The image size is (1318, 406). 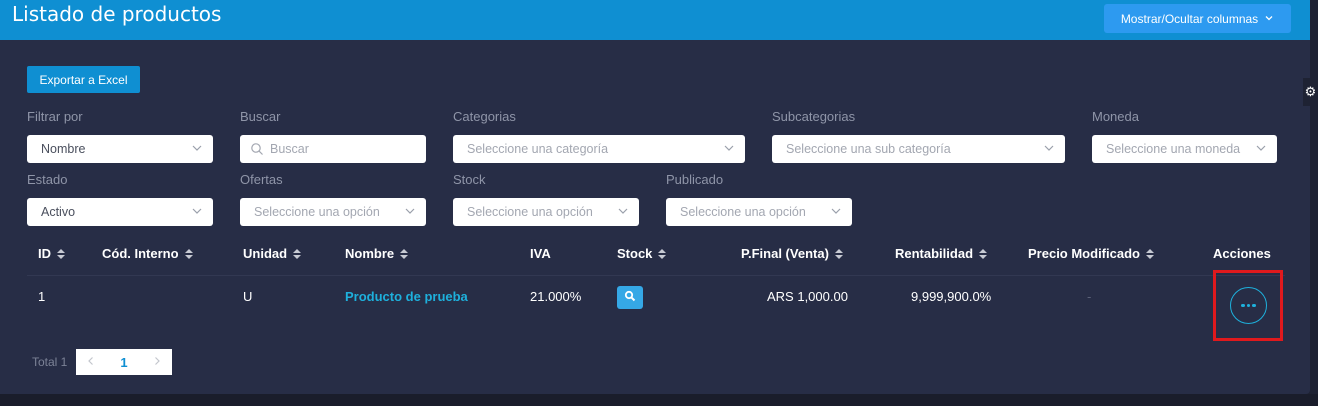 I want to click on table-divider, so click(x=656, y=275).